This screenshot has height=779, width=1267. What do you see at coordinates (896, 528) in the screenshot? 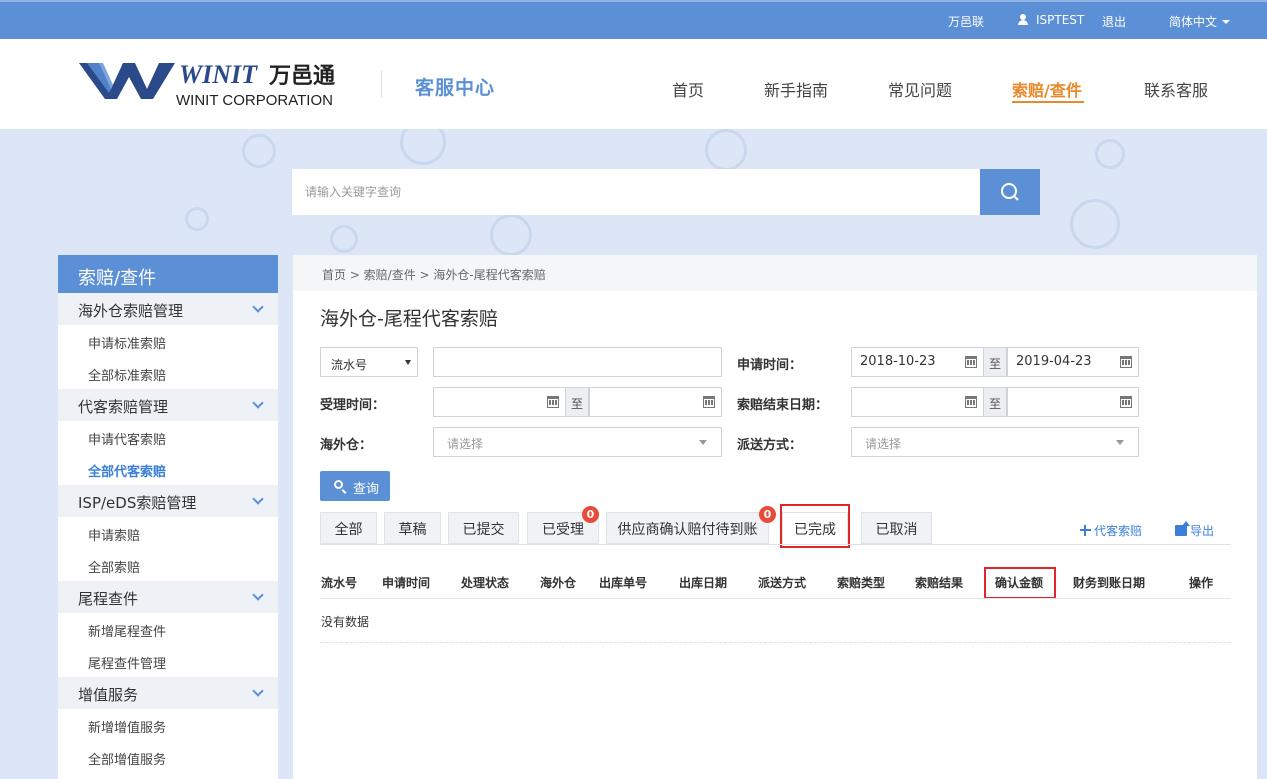
I see `tab-cancelled: 已取消` at bounding box center [896, 528].